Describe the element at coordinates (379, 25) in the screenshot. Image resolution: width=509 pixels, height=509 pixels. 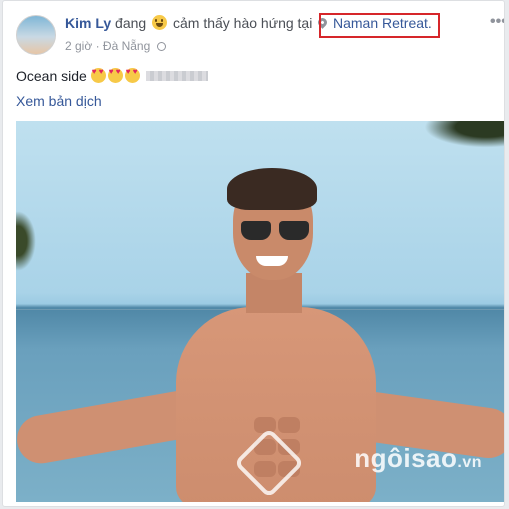
I see `place-highlight-box` at that location.